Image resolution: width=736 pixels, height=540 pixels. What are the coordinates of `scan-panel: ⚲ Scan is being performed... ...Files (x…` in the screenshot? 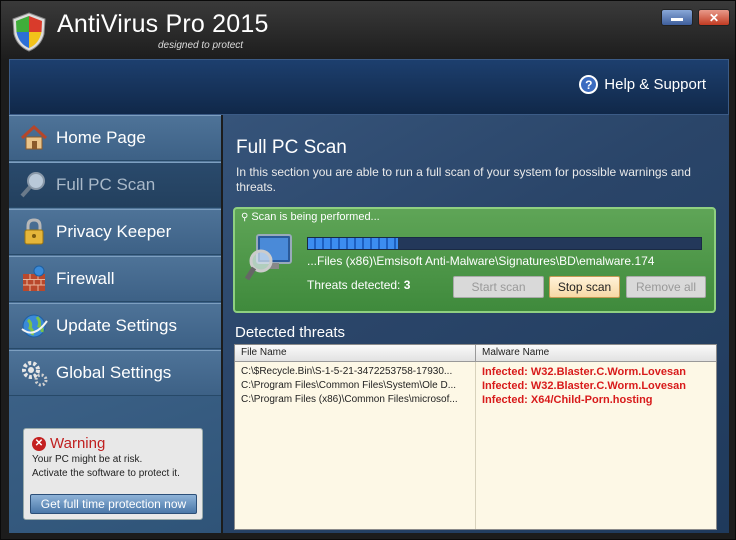 It's located at (474, 260).